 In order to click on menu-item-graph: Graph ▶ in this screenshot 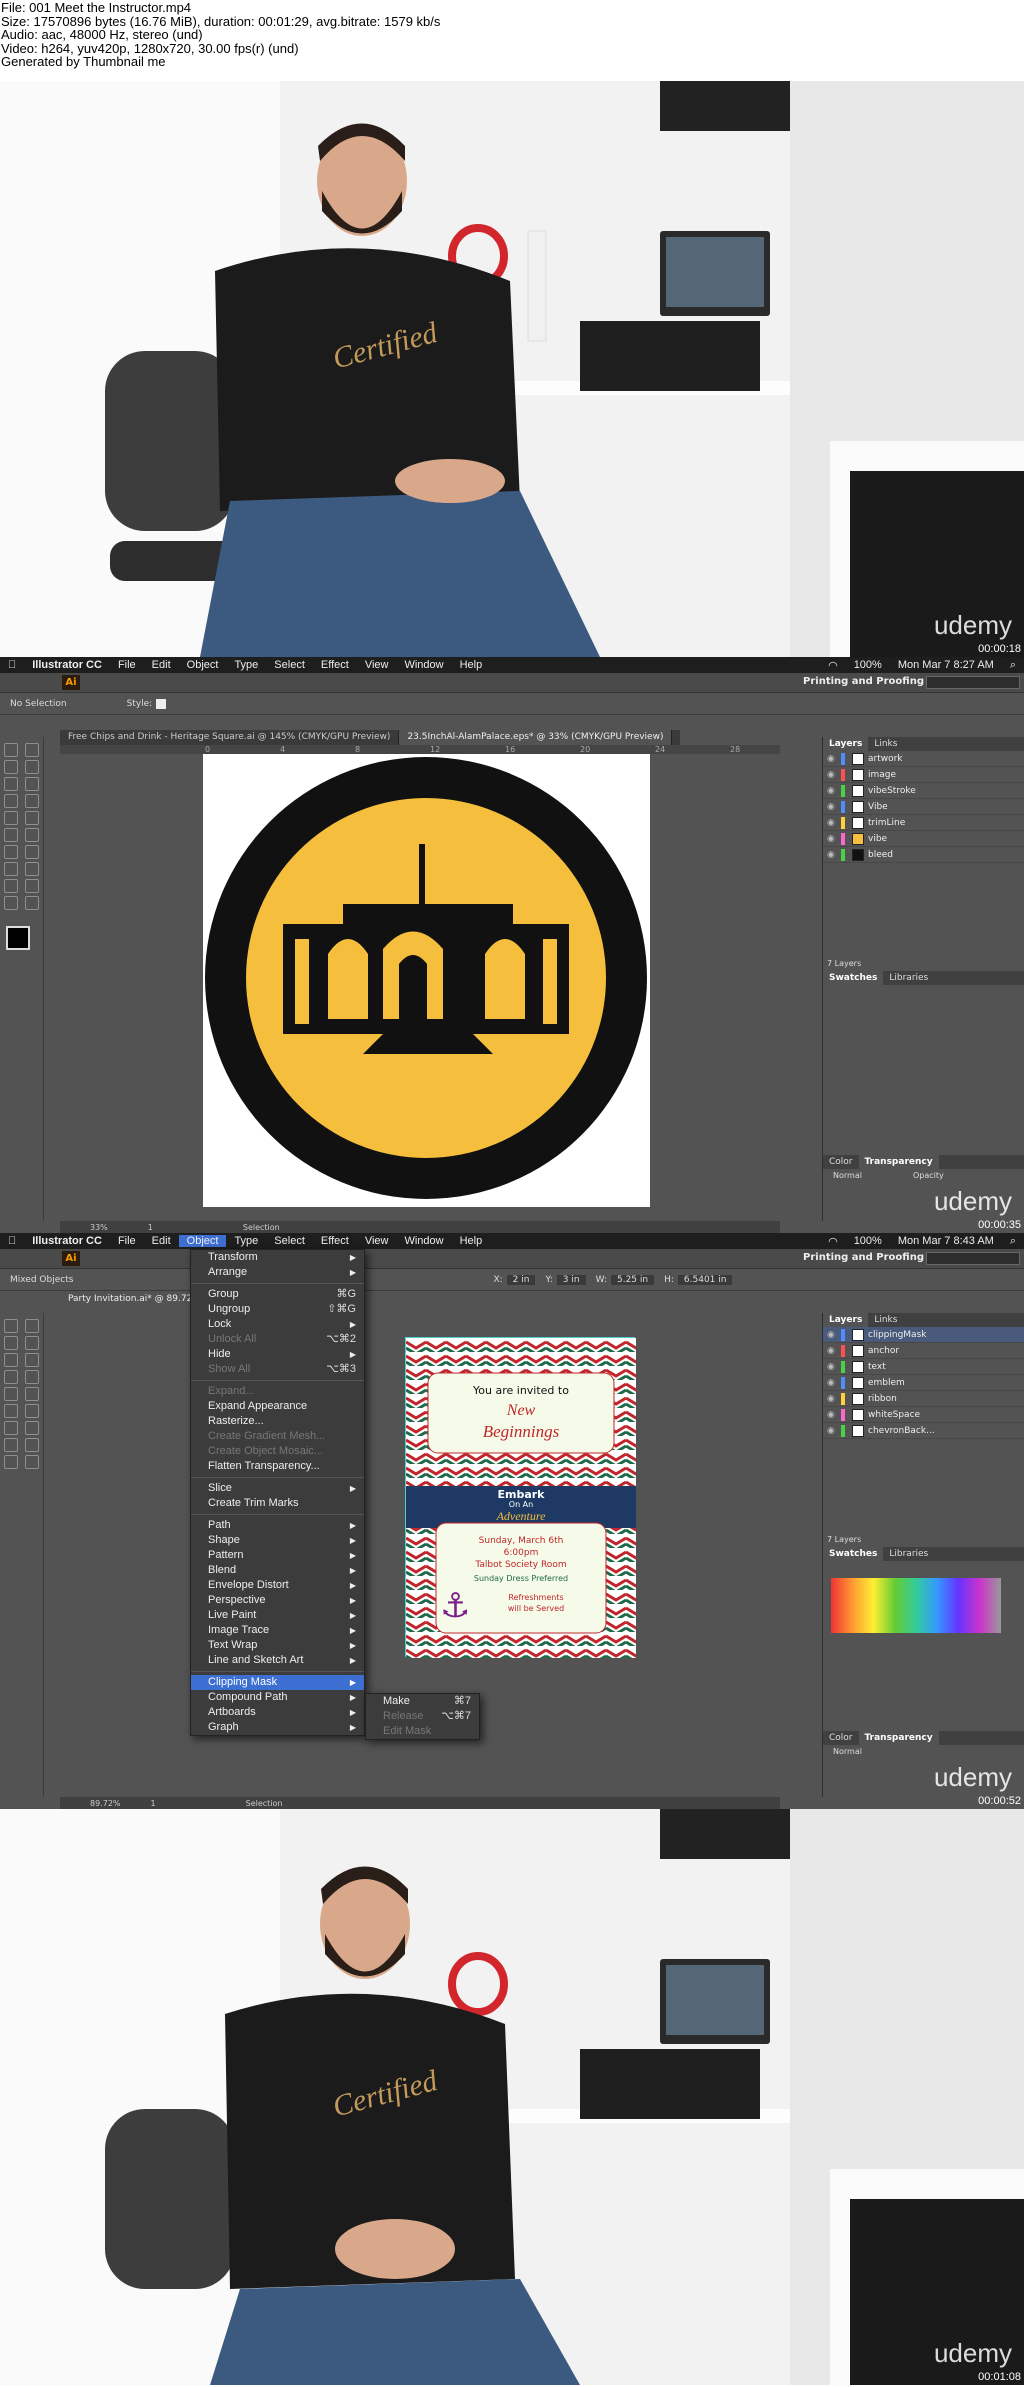, I will do `click(277, 1727)`.